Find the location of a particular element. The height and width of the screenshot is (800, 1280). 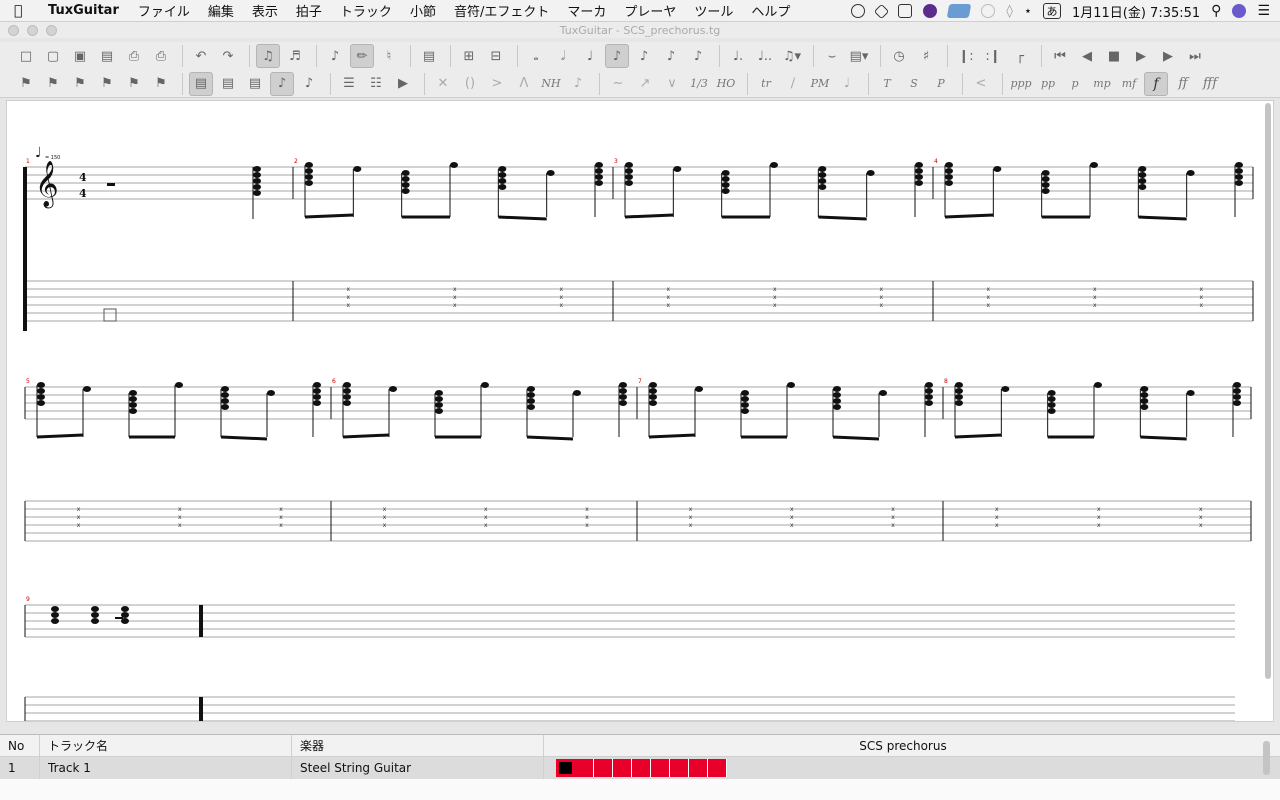

first-measure-icon: ⏮ is located at coordinates (1060, 56).